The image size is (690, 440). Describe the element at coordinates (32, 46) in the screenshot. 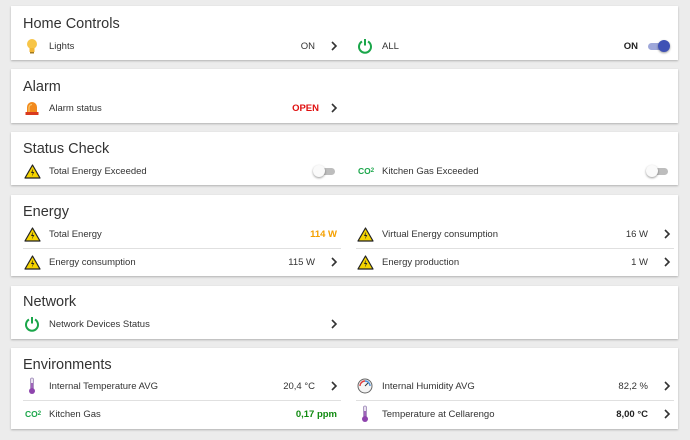

I see `lightbulb-icon` at that location.